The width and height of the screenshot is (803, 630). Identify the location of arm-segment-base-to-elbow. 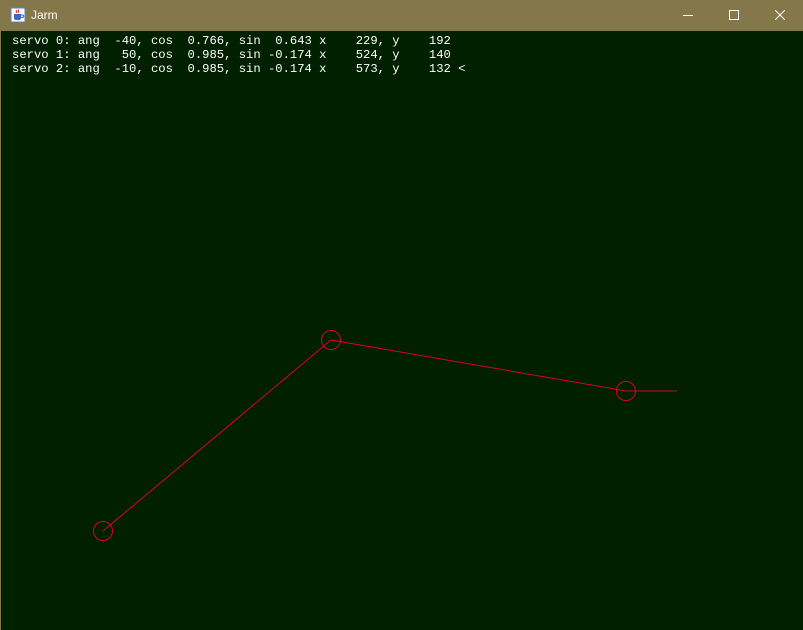
(217, 435).